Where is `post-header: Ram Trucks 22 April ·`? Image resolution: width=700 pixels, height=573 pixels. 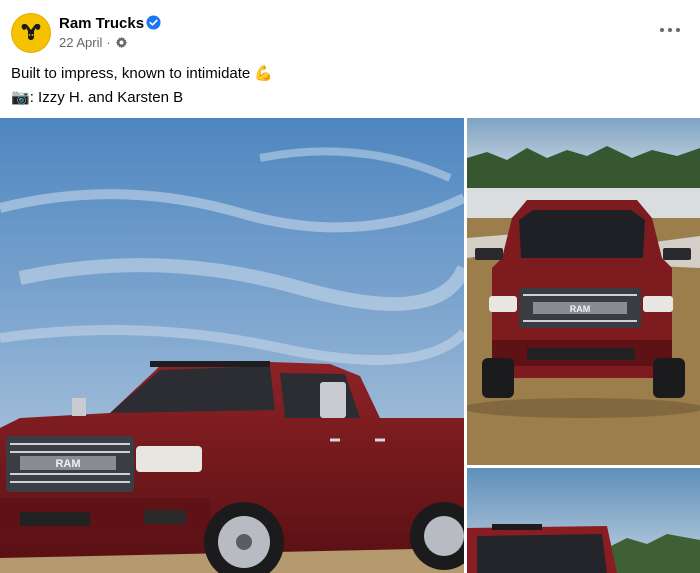
post-header: Ram Trucks 22 April · is located at coordinates (350, 31).